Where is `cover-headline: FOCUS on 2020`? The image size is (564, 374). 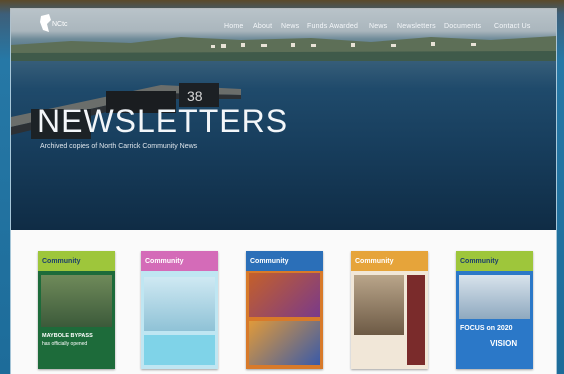
cover-headline: FOCUS on 2020 is located at coordinates (486, 328).